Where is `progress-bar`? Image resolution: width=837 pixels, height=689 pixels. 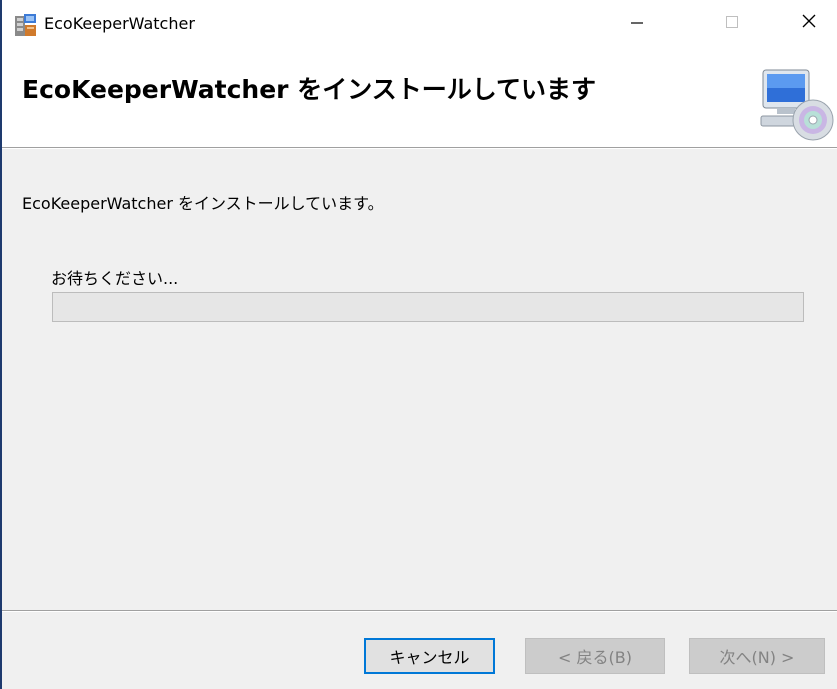 progress-bar is located at coordinates (428, 307).